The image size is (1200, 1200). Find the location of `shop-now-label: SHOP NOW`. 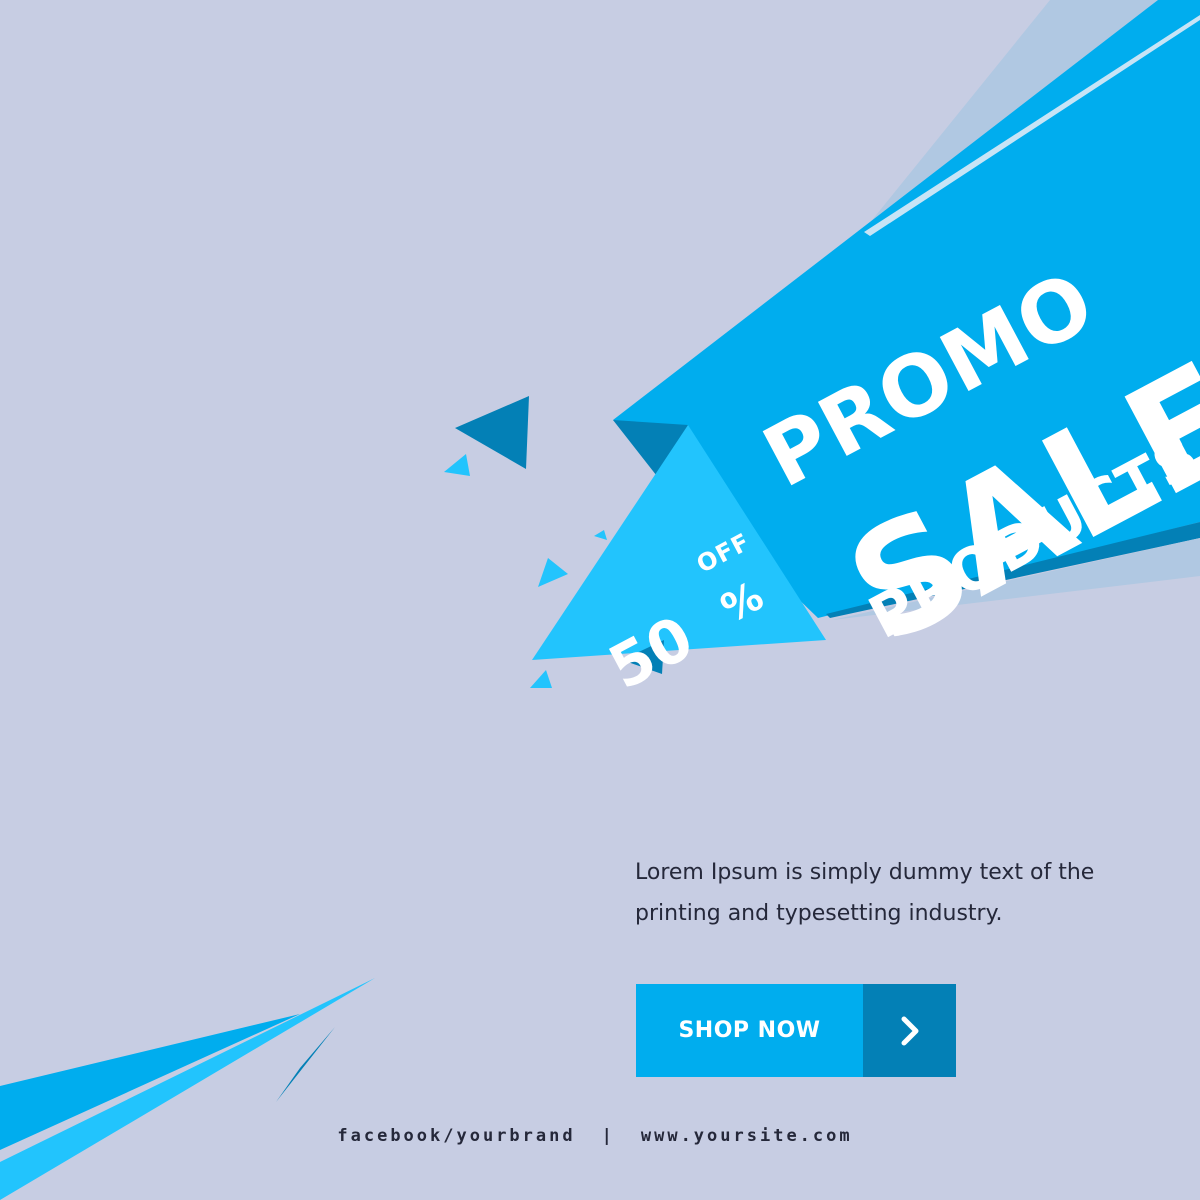

shop-now-label: SHOP NOW is located at coordinates (749, 1030).